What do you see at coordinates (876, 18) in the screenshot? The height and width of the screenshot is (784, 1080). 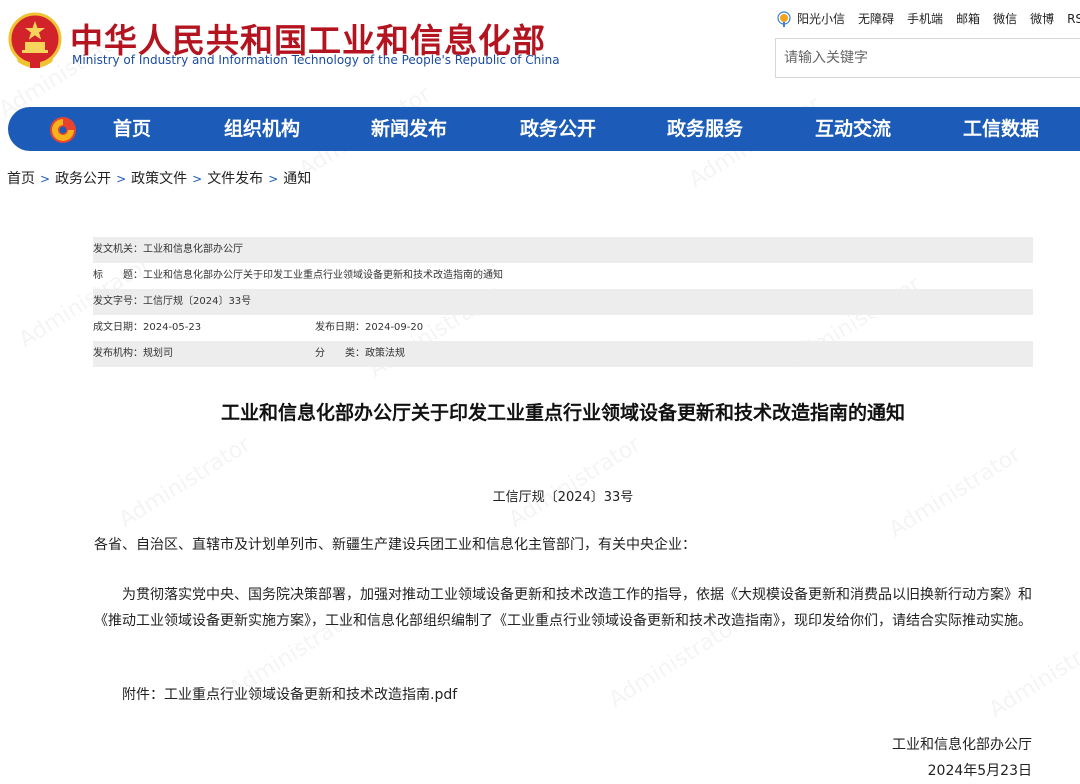 I see `top-link-accessibility: 无障碍` at bounding box center [876, 18].